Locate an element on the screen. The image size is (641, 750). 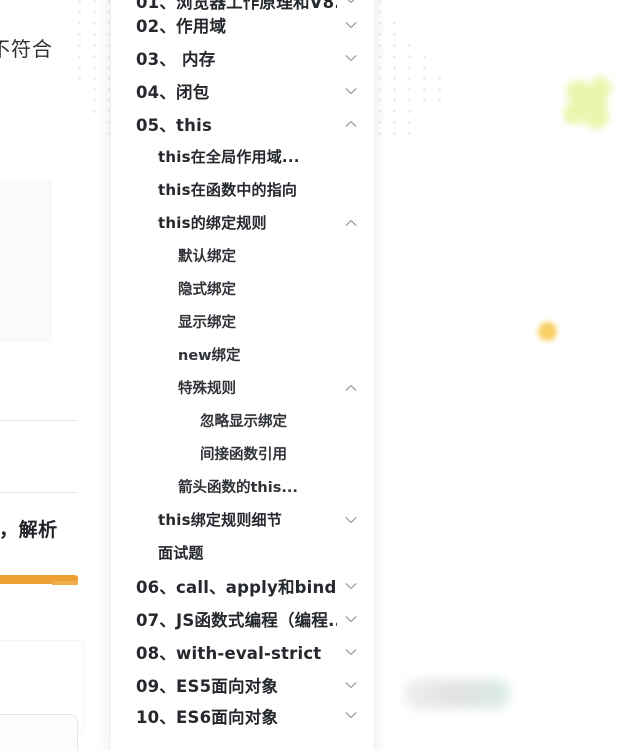
outline-item: 09、ES5面向对象 is located at coordinates (242, 684).